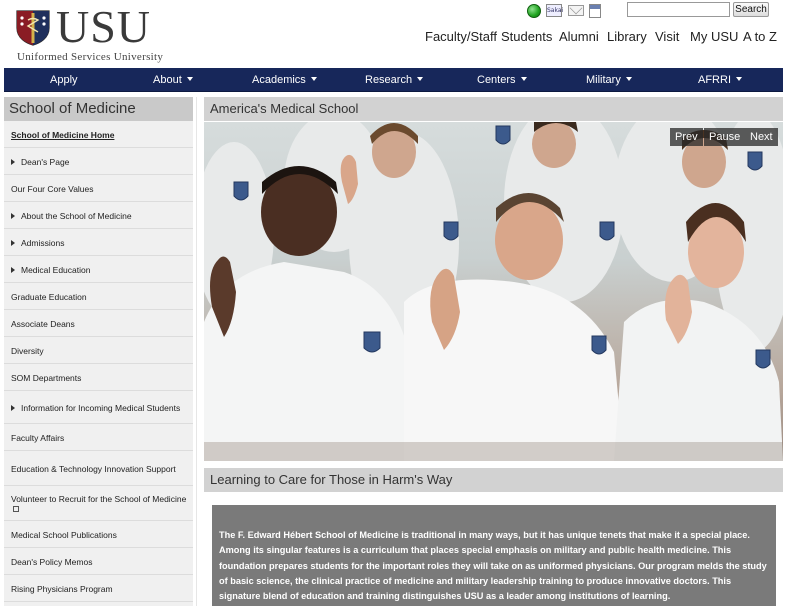 The image size is (786, 606). Describe the element at coordinates (678, 9) in the screenshot. I see `search-input` at that location.